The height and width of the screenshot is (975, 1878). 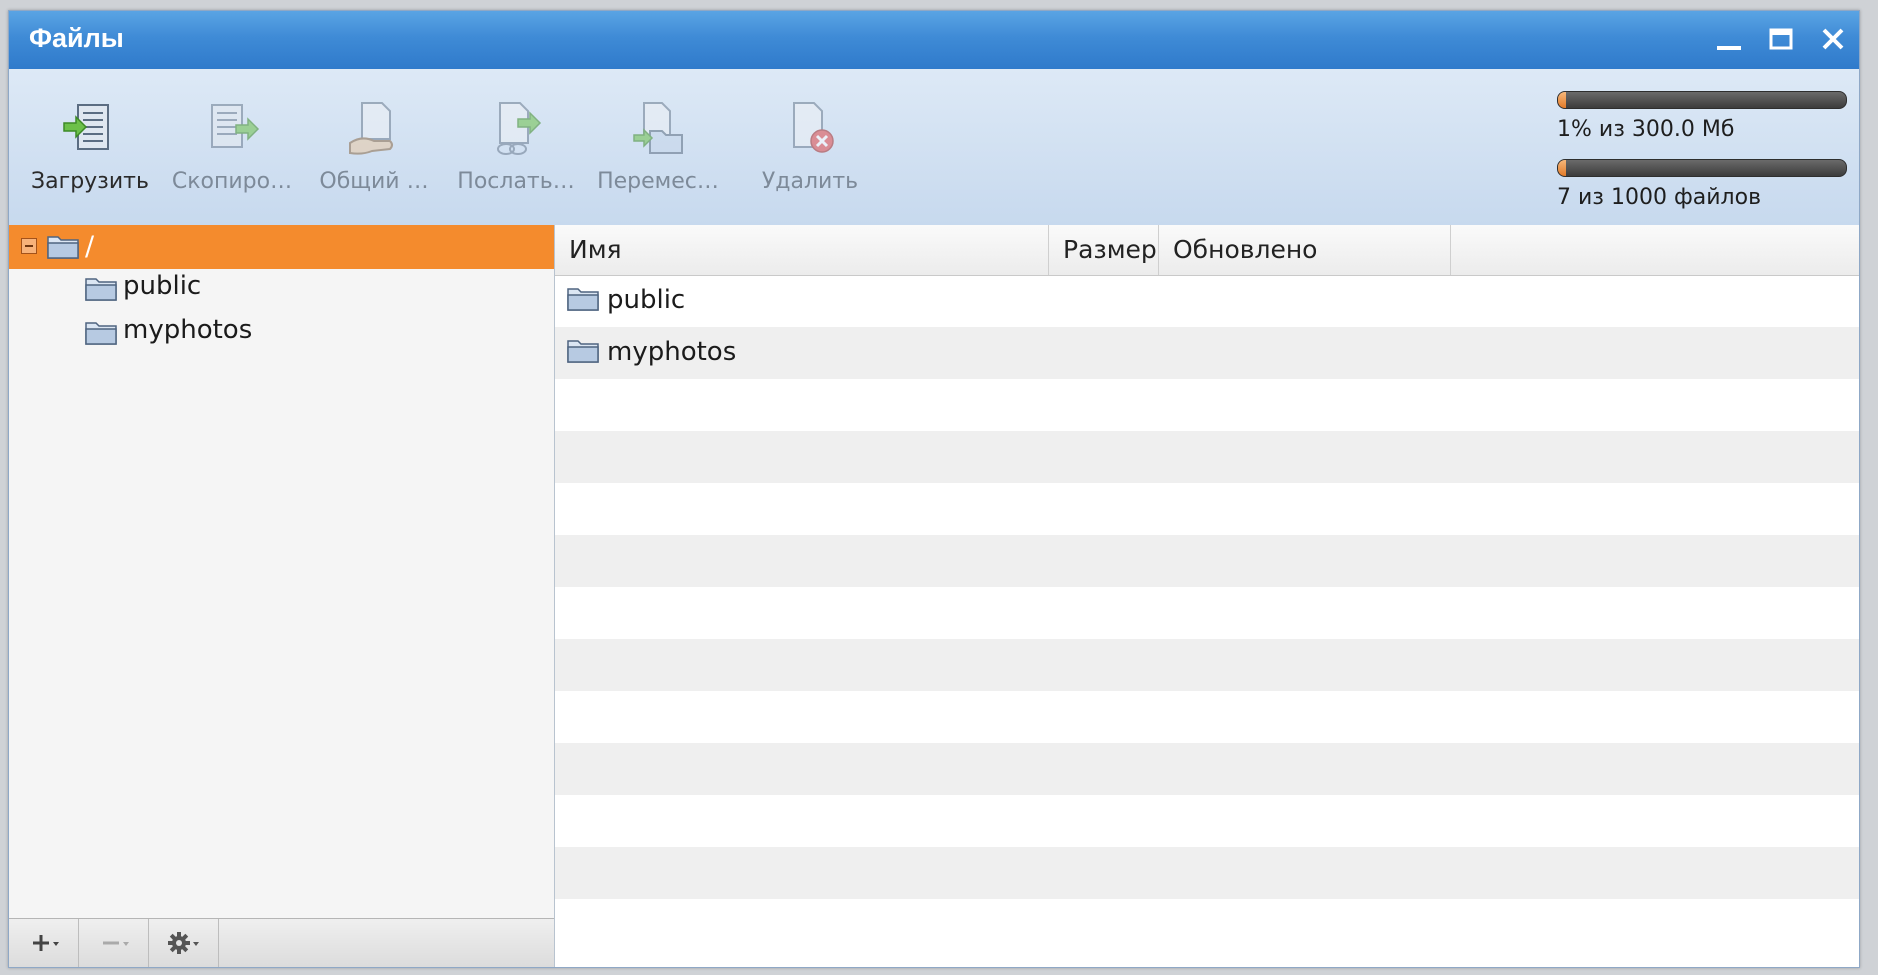 I want to click on files-progress-bar, so click(x=1702, y=168).